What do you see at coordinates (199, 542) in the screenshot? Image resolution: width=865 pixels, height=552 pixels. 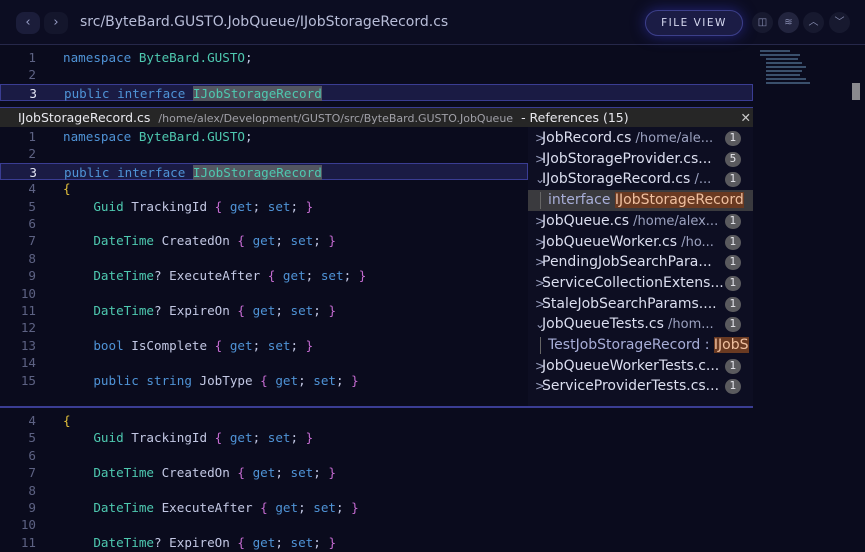 I see `code-text: DateTime? ExpireOn { get; set; }` at bounding box center [199, 542].